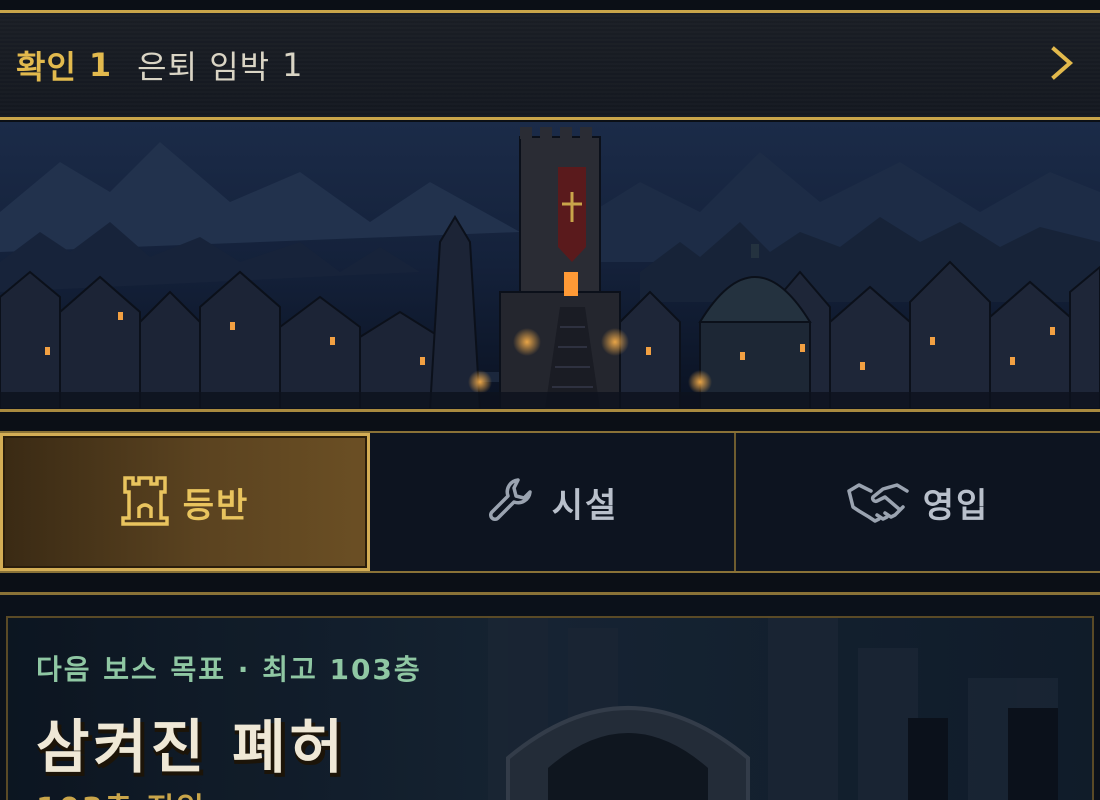 This screenshot has width=1100, height=800. What do you see at coordinates (550, 65) in the screenshot?
I see `notice-bar: 확인 1 은퇴 임박 1` at bounding box center [550, 65].